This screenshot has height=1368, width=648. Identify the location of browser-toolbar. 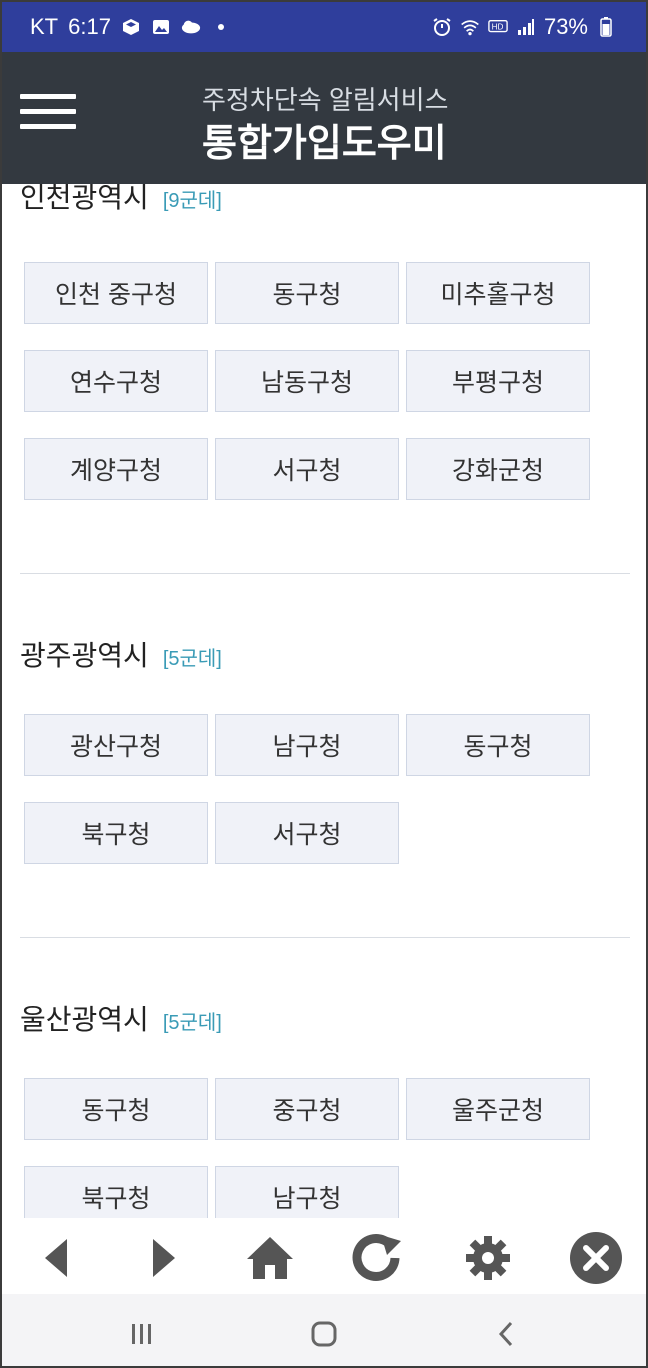
(324, 1258).